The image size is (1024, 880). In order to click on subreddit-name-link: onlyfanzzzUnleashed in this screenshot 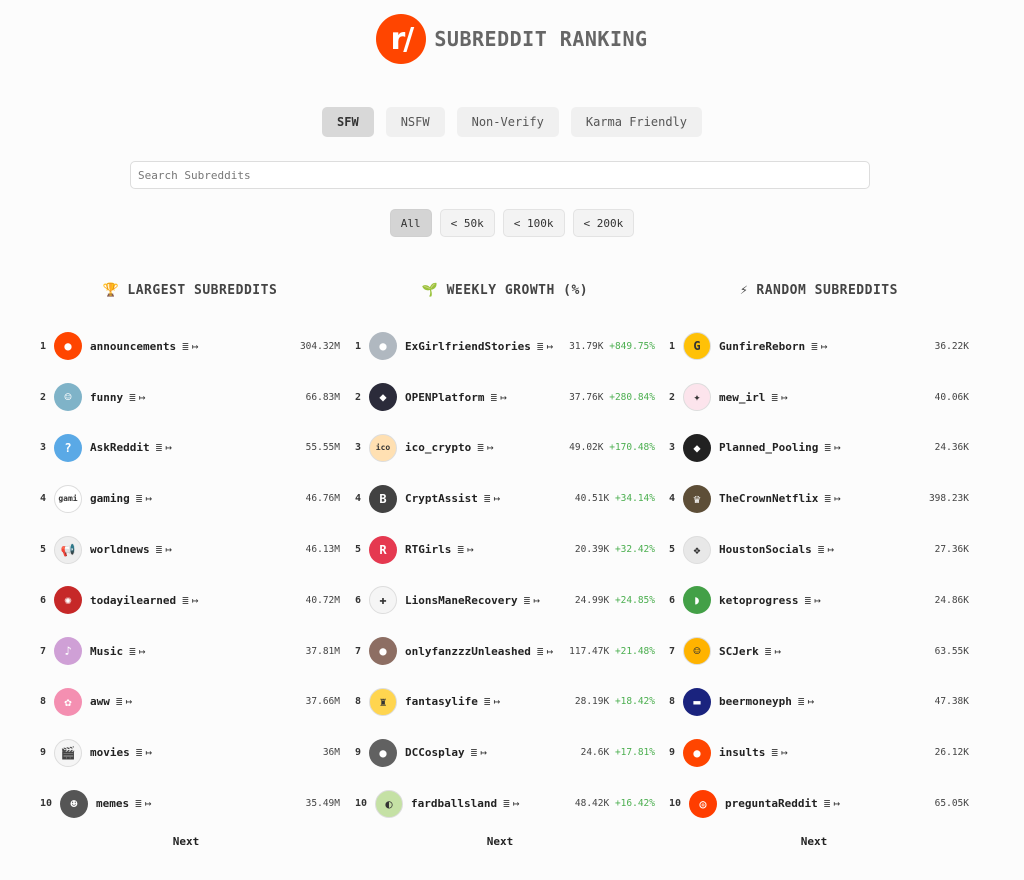, I will do `click(468, 651)`.